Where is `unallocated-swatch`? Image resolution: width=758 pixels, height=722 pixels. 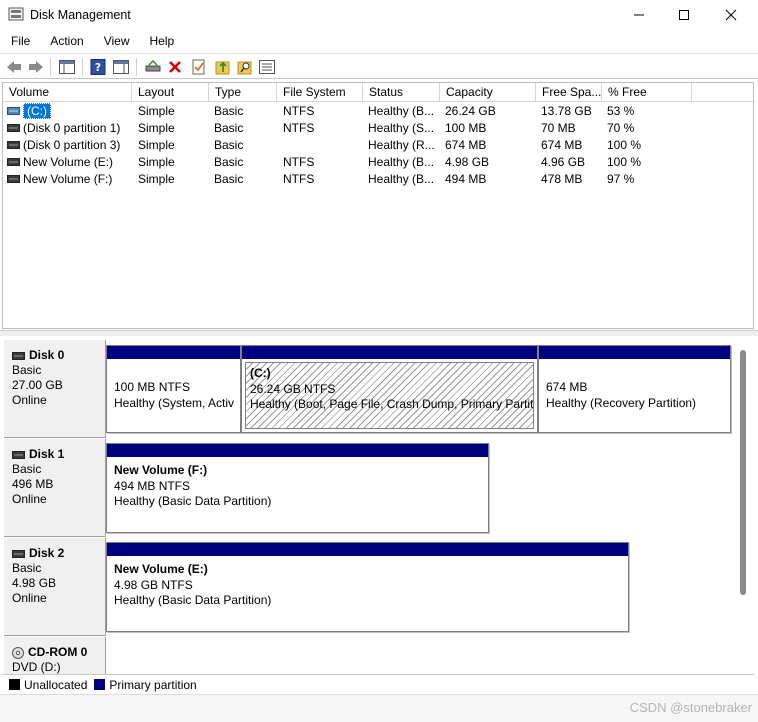 unallocated-swatch is located at coordinates (14, 684).